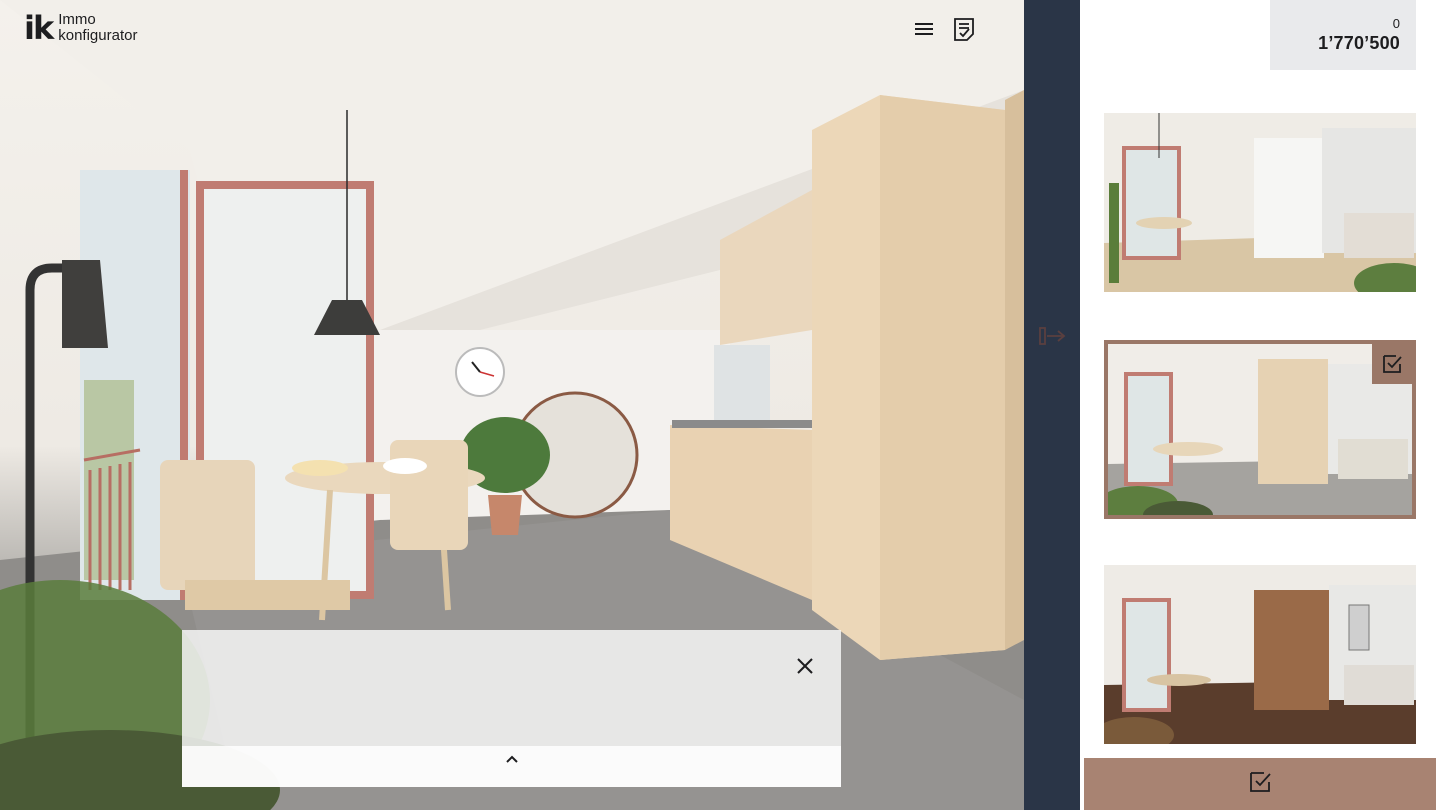  Describe the element at coordinates (512, 759) in the screenshot. I see `chevron-up-icon` at that location.